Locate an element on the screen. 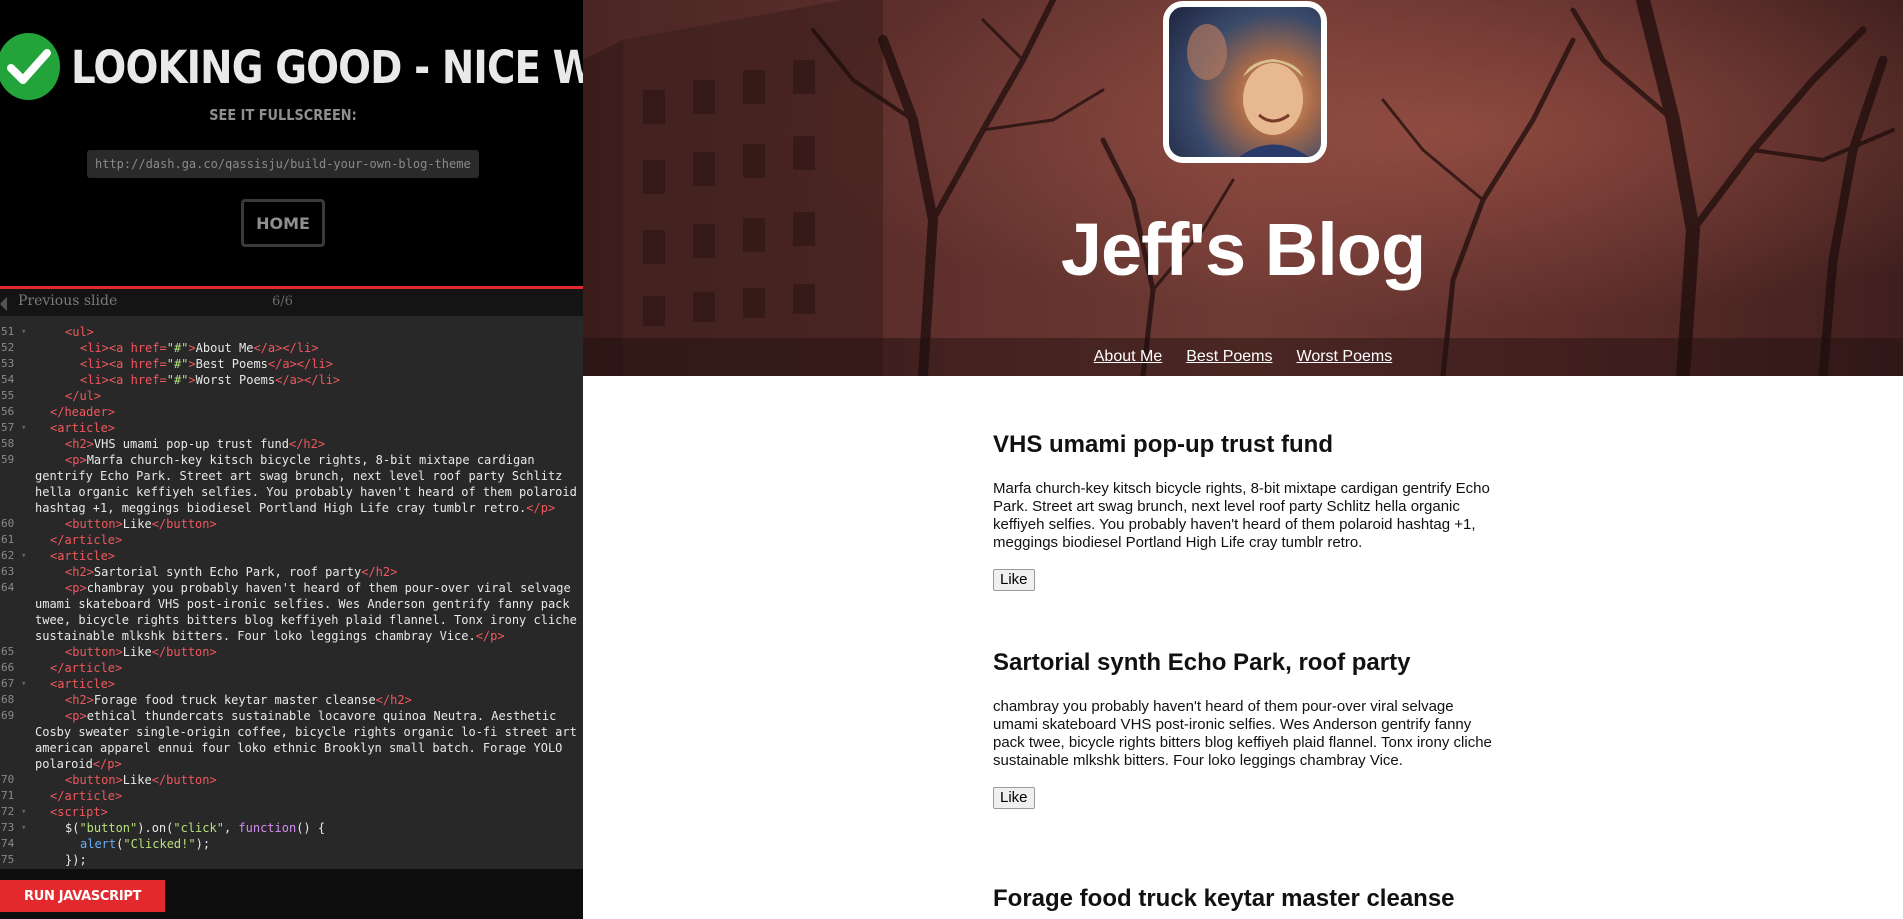 The width and height of the screenshot is (1903, 919). article-heading: Sartorial synth Echo Park, roof party is located at coordinates (1202, 662).